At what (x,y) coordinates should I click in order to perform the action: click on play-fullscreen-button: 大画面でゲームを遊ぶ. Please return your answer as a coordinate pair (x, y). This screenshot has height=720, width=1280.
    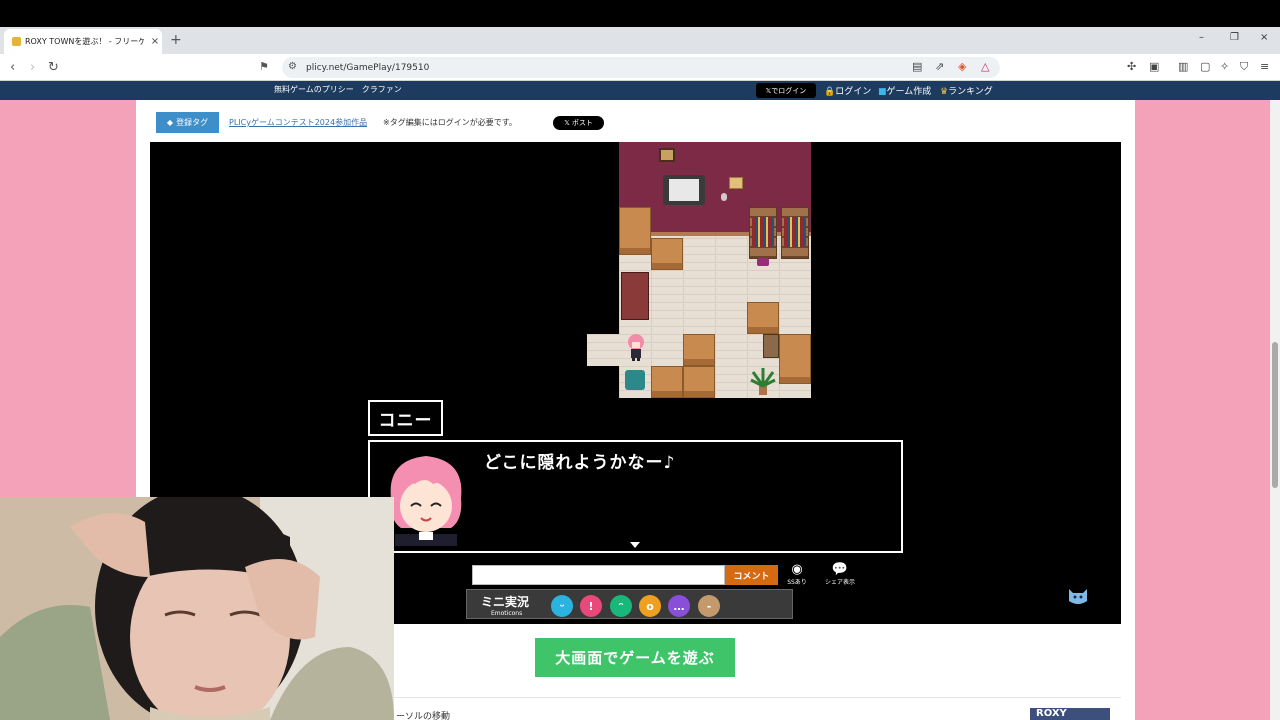
    Looking at the image, I should click on (635, 657).